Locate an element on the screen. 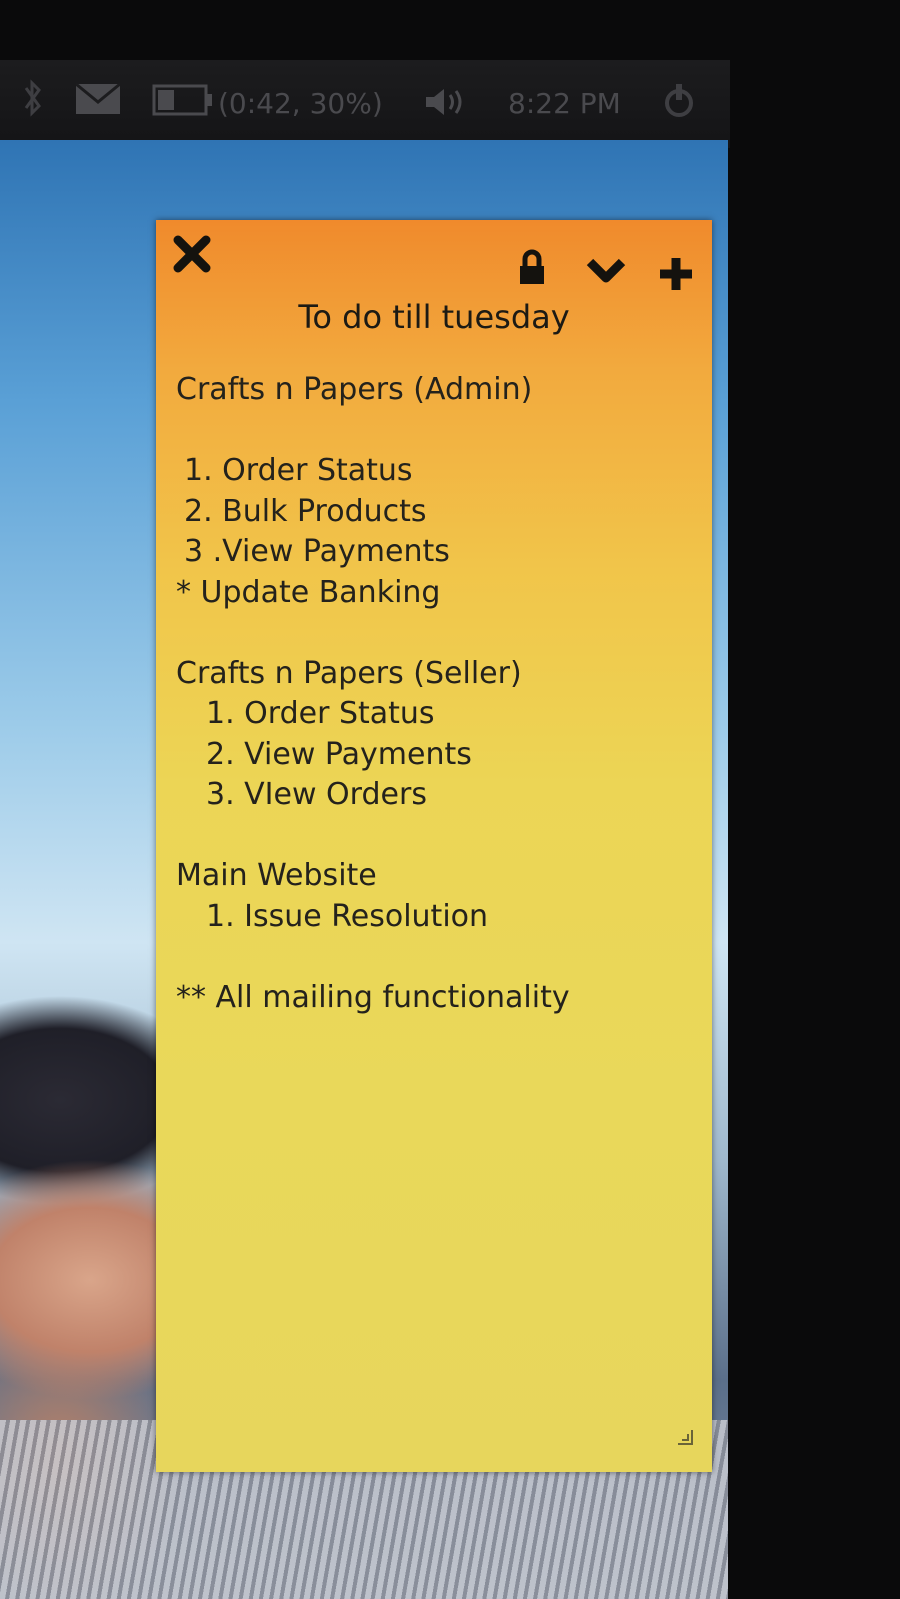 The image size is (900, 1599). mail-icon is located at coordinates (98, 101).